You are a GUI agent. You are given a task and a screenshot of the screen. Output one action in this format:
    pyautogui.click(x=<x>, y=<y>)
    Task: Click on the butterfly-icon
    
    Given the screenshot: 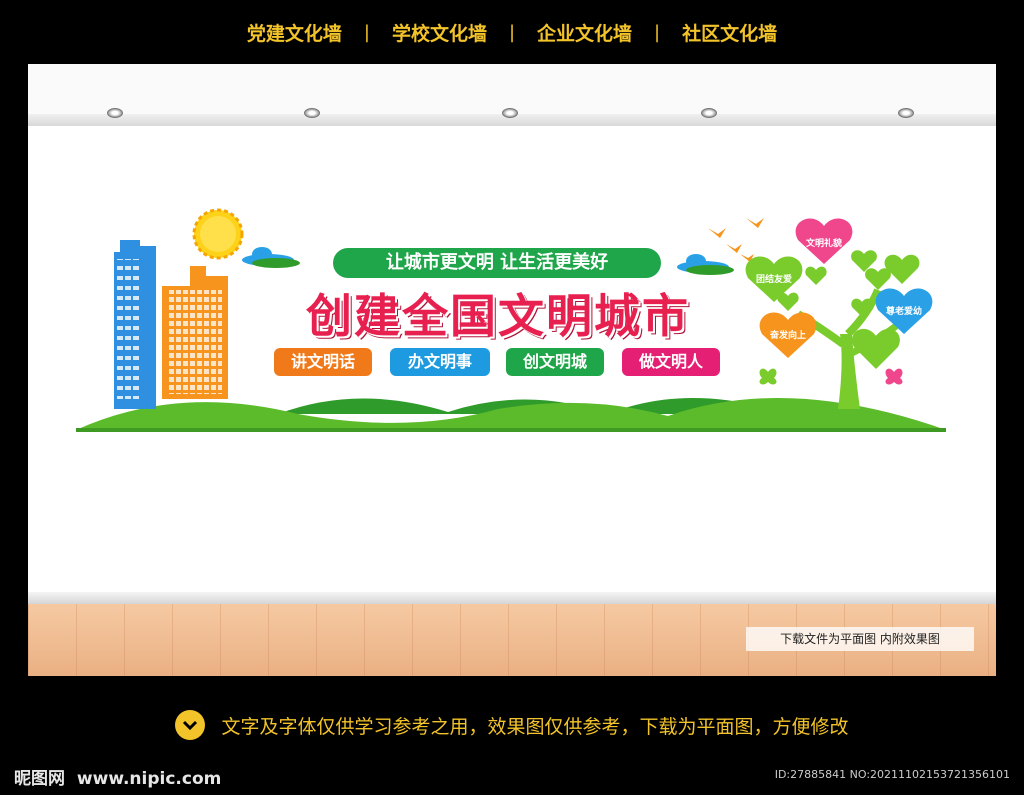 What is the action you would take?
    pyautogui.click(x=831, y=376)
    